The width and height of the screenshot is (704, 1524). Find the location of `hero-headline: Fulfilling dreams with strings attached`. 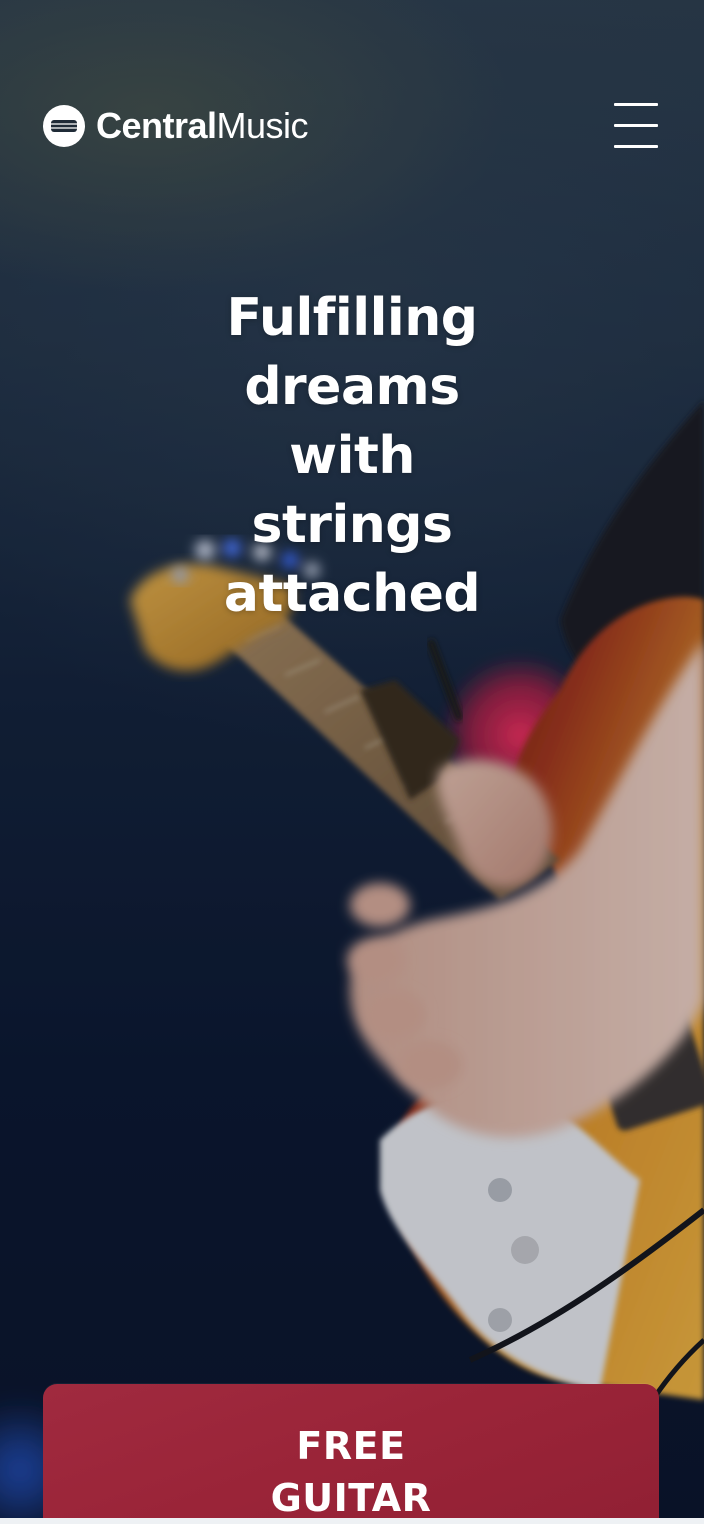

hero-headline: Fulfilling dreams with strings attached is located at coordinates (352, 456).